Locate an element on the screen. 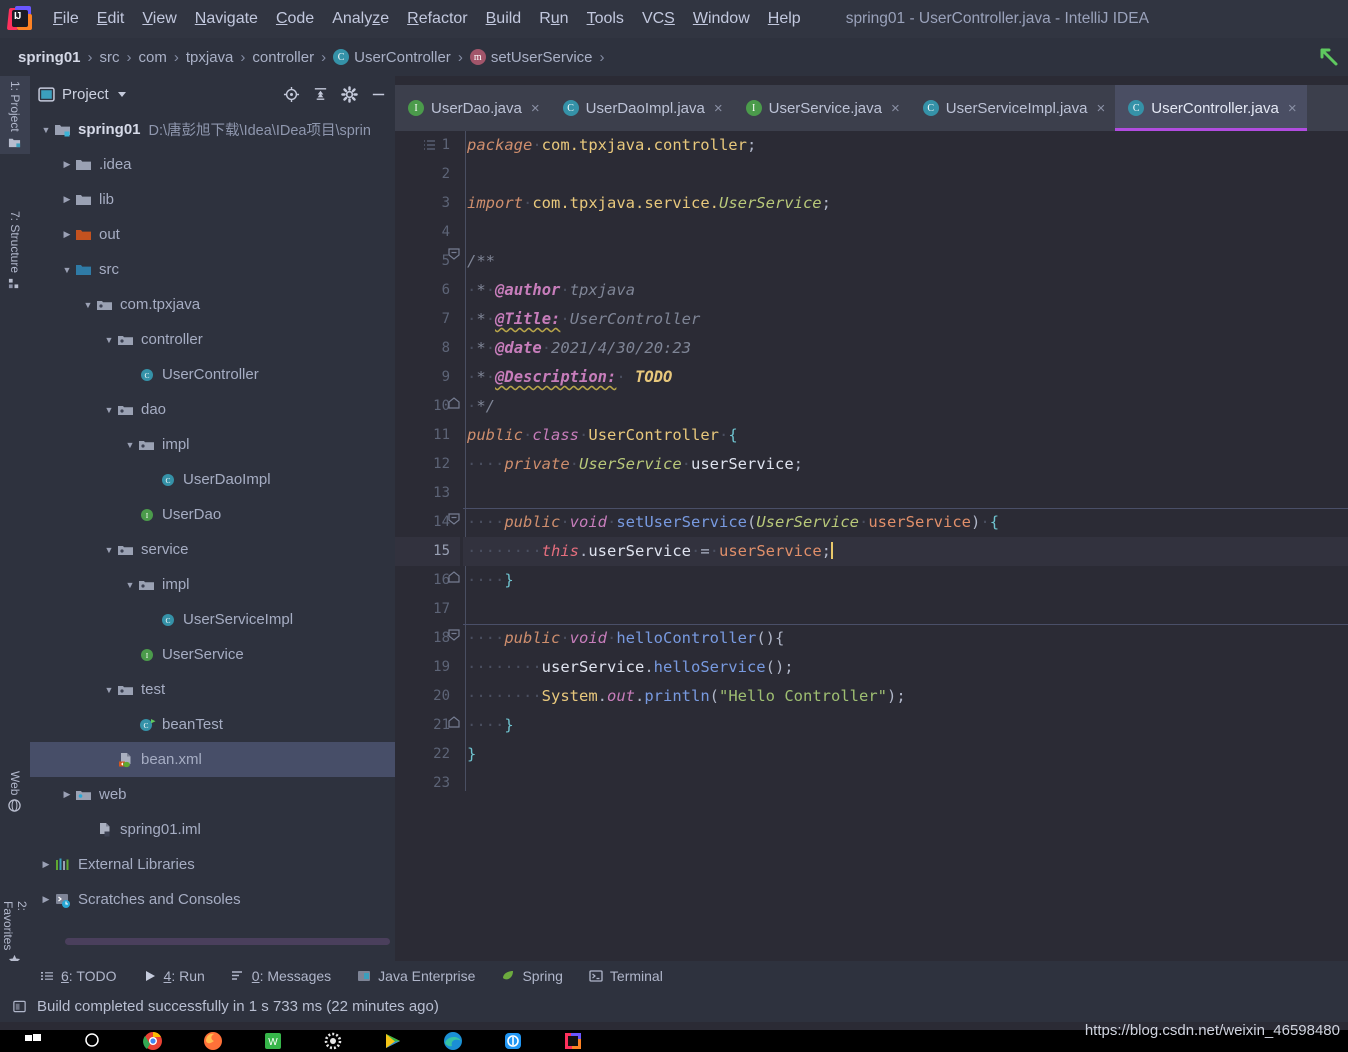 Image resolution: width=1348 pixels, height=1052 pixels. tool-strip-structure: 7: Structure is located at coordinates (15, 250).